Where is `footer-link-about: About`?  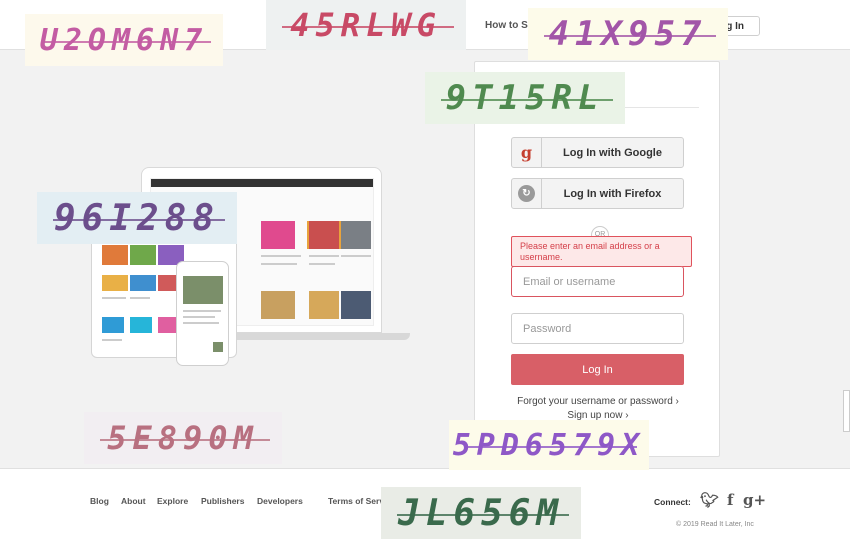
footer-link-about: About is located at coordinates (133, 501).